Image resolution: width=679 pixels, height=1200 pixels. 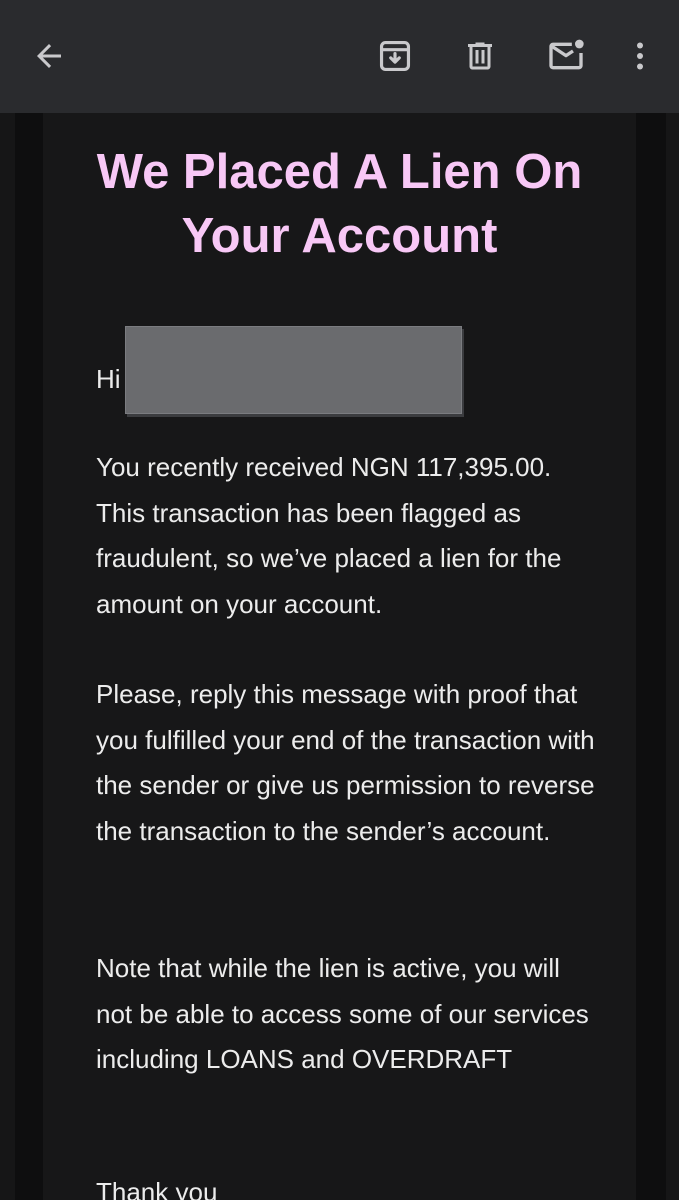 What do you see at coordinates (293, 370) in the screenshot?
I see `redacted-name-box` at bounding box center [293, 370].